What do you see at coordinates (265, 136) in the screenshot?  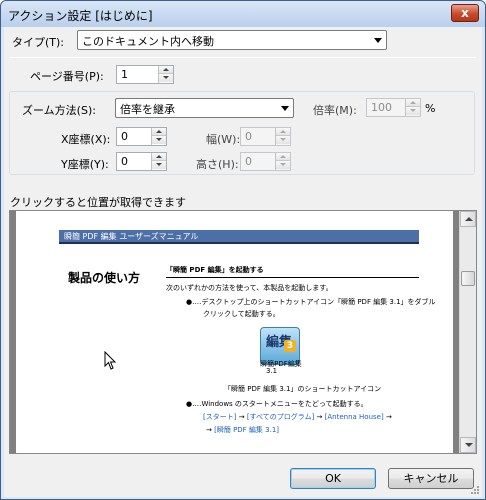 I see `width-stepper: 0` at bounding box center [265, 136].